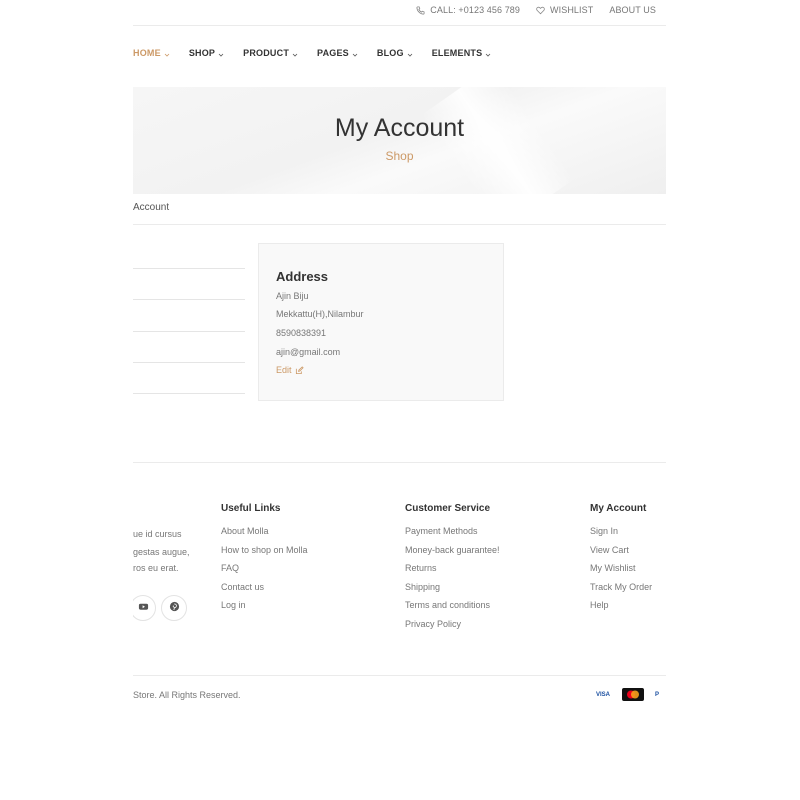  I want to click on nav-item-label: PAGES, so click(333, 53).